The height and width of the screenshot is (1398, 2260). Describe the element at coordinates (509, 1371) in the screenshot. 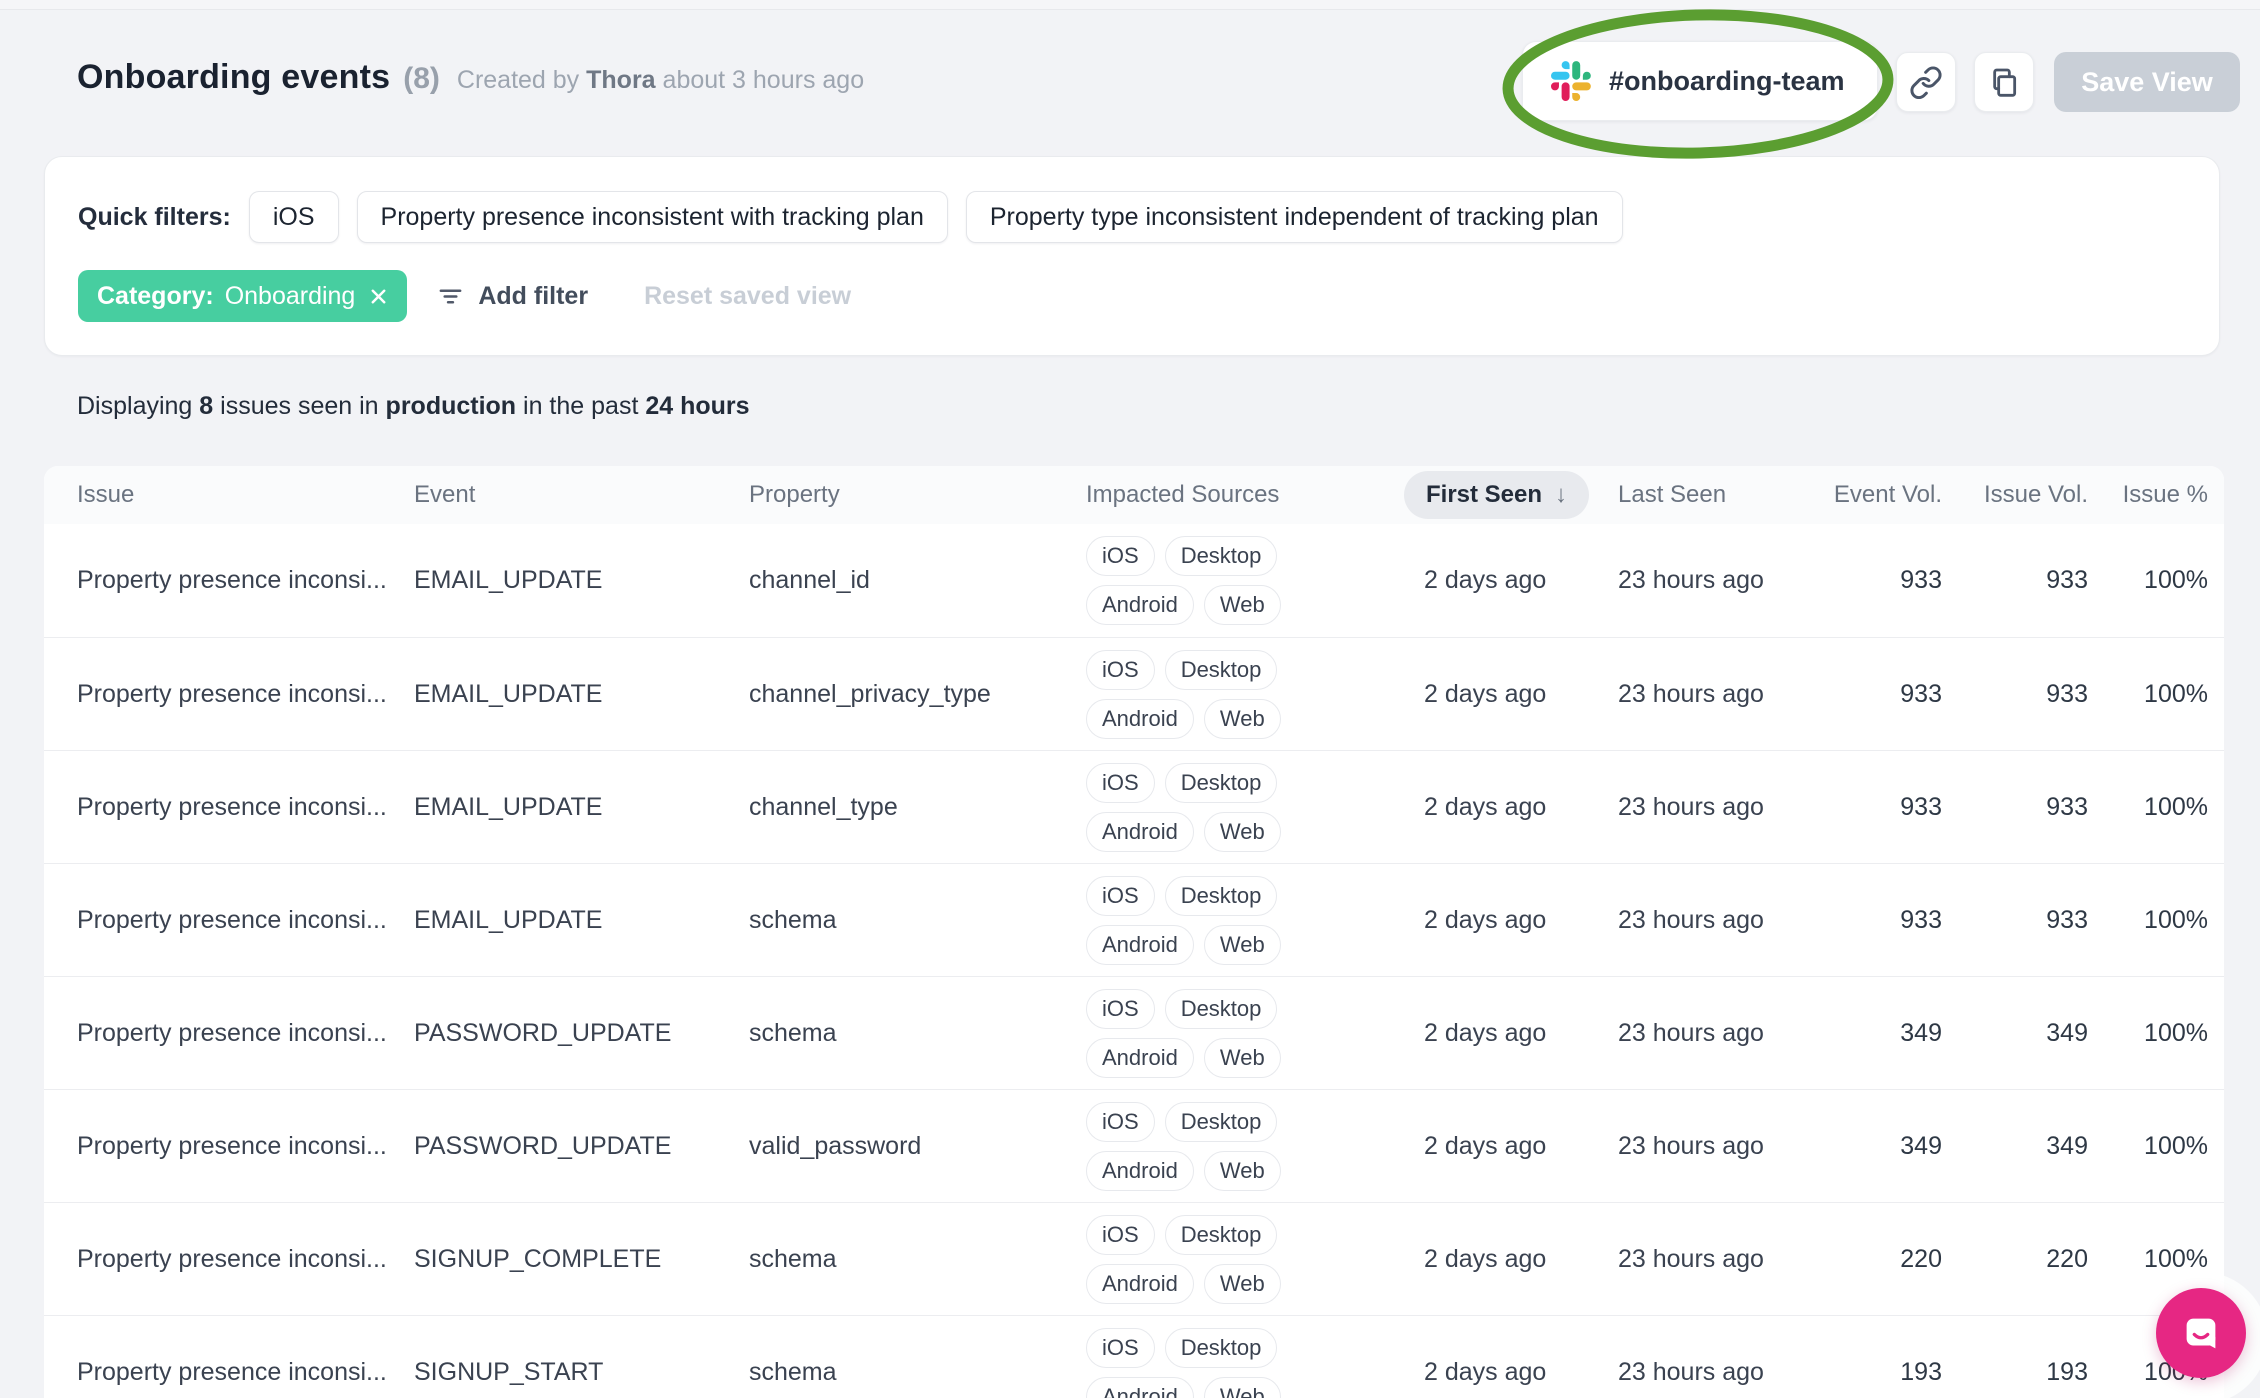

I see `event-cell: SIGNUP_START` at that location.